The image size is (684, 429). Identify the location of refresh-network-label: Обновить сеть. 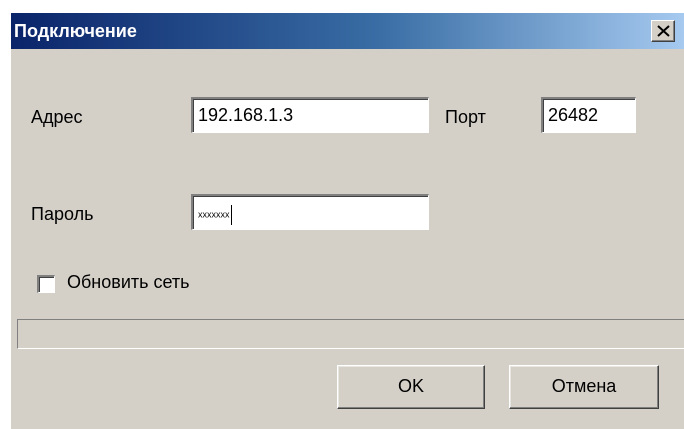
(128, 282).